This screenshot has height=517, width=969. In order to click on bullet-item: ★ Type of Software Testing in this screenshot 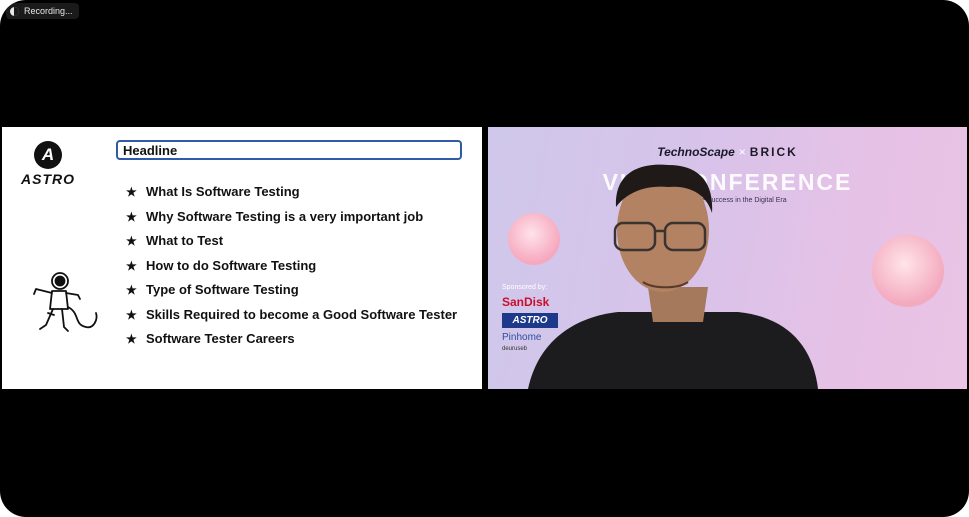, I will do `click(291, 290)`.